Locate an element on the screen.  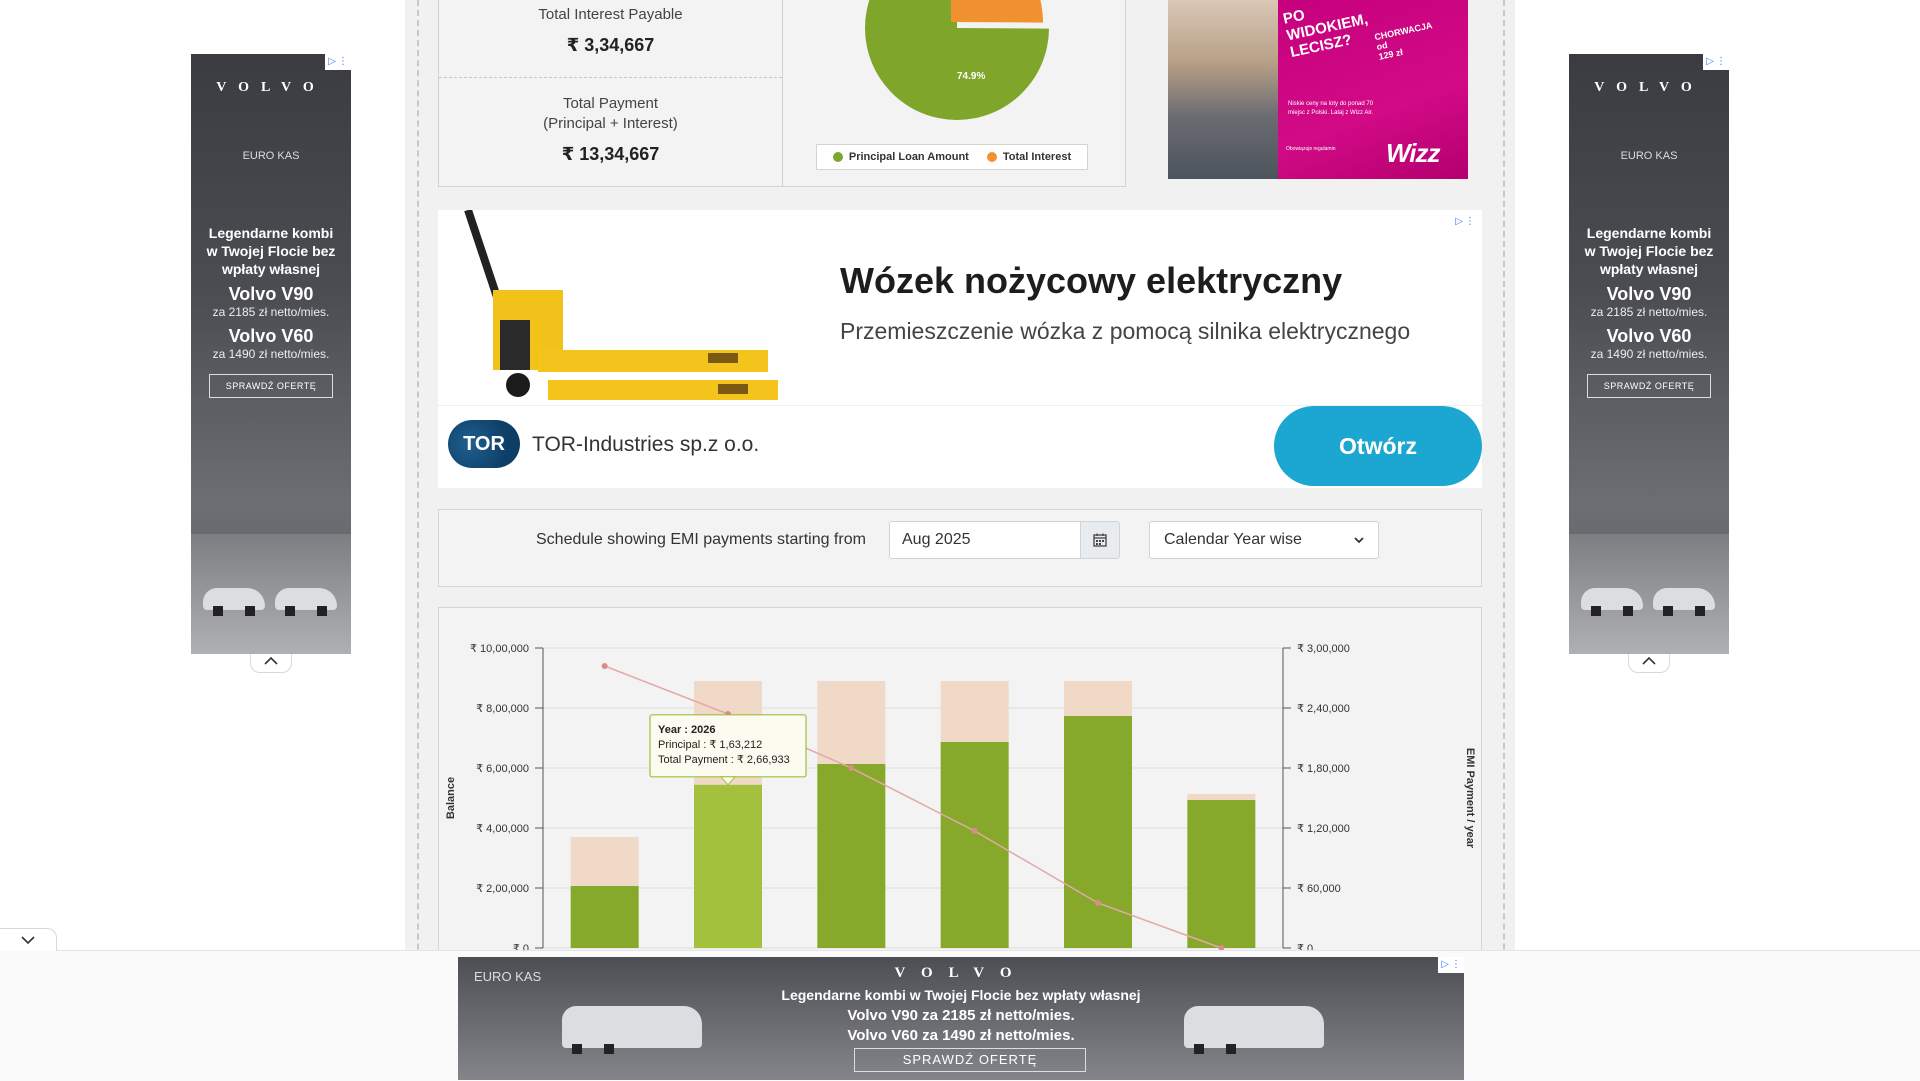
legend-interest-label: Total Interest is located at coordinates (1037, 157).